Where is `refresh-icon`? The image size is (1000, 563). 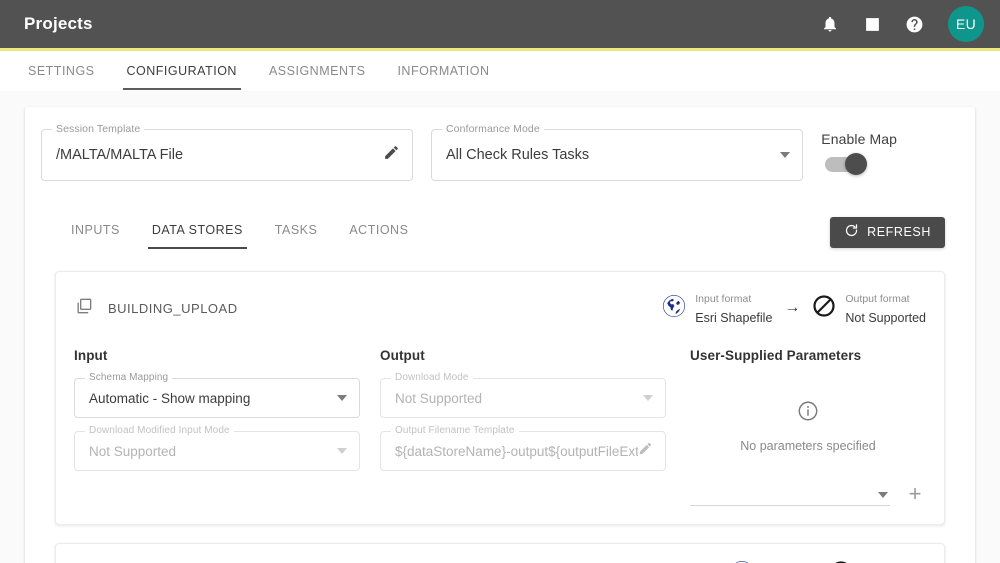 refresh-icon is located at coordinates (851, 232).